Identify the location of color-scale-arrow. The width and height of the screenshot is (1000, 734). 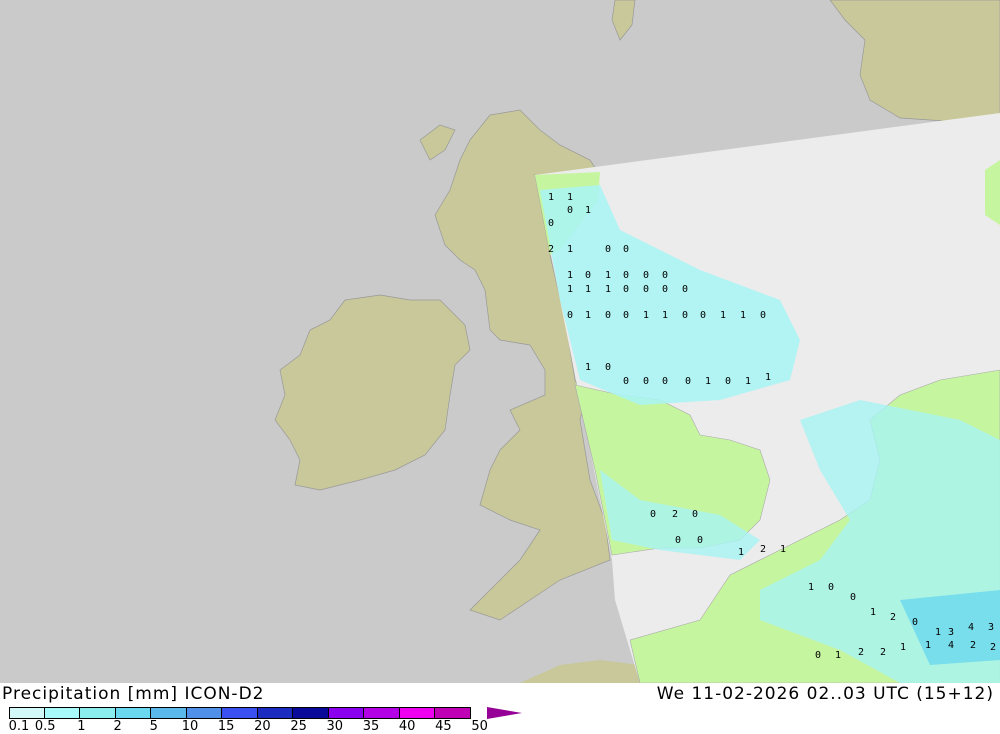
(504, 713).